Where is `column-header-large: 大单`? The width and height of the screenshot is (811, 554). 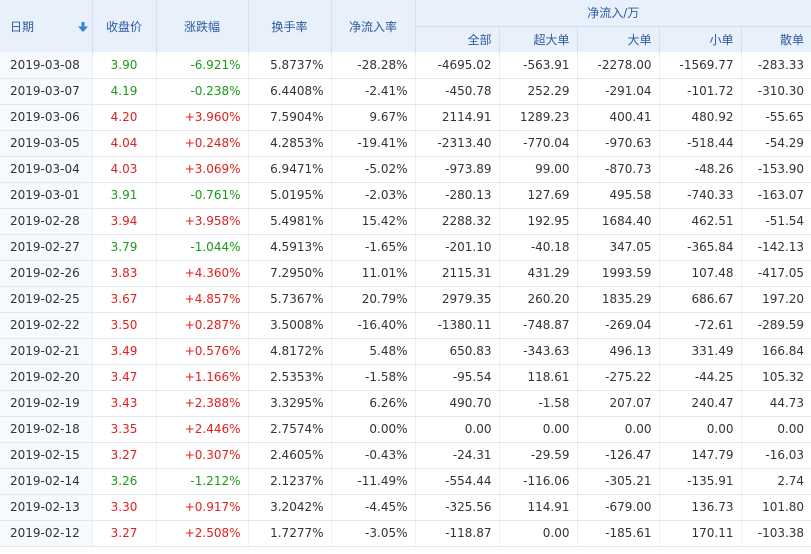
column-header-large: 大单 is located at coordinates (618, 39).